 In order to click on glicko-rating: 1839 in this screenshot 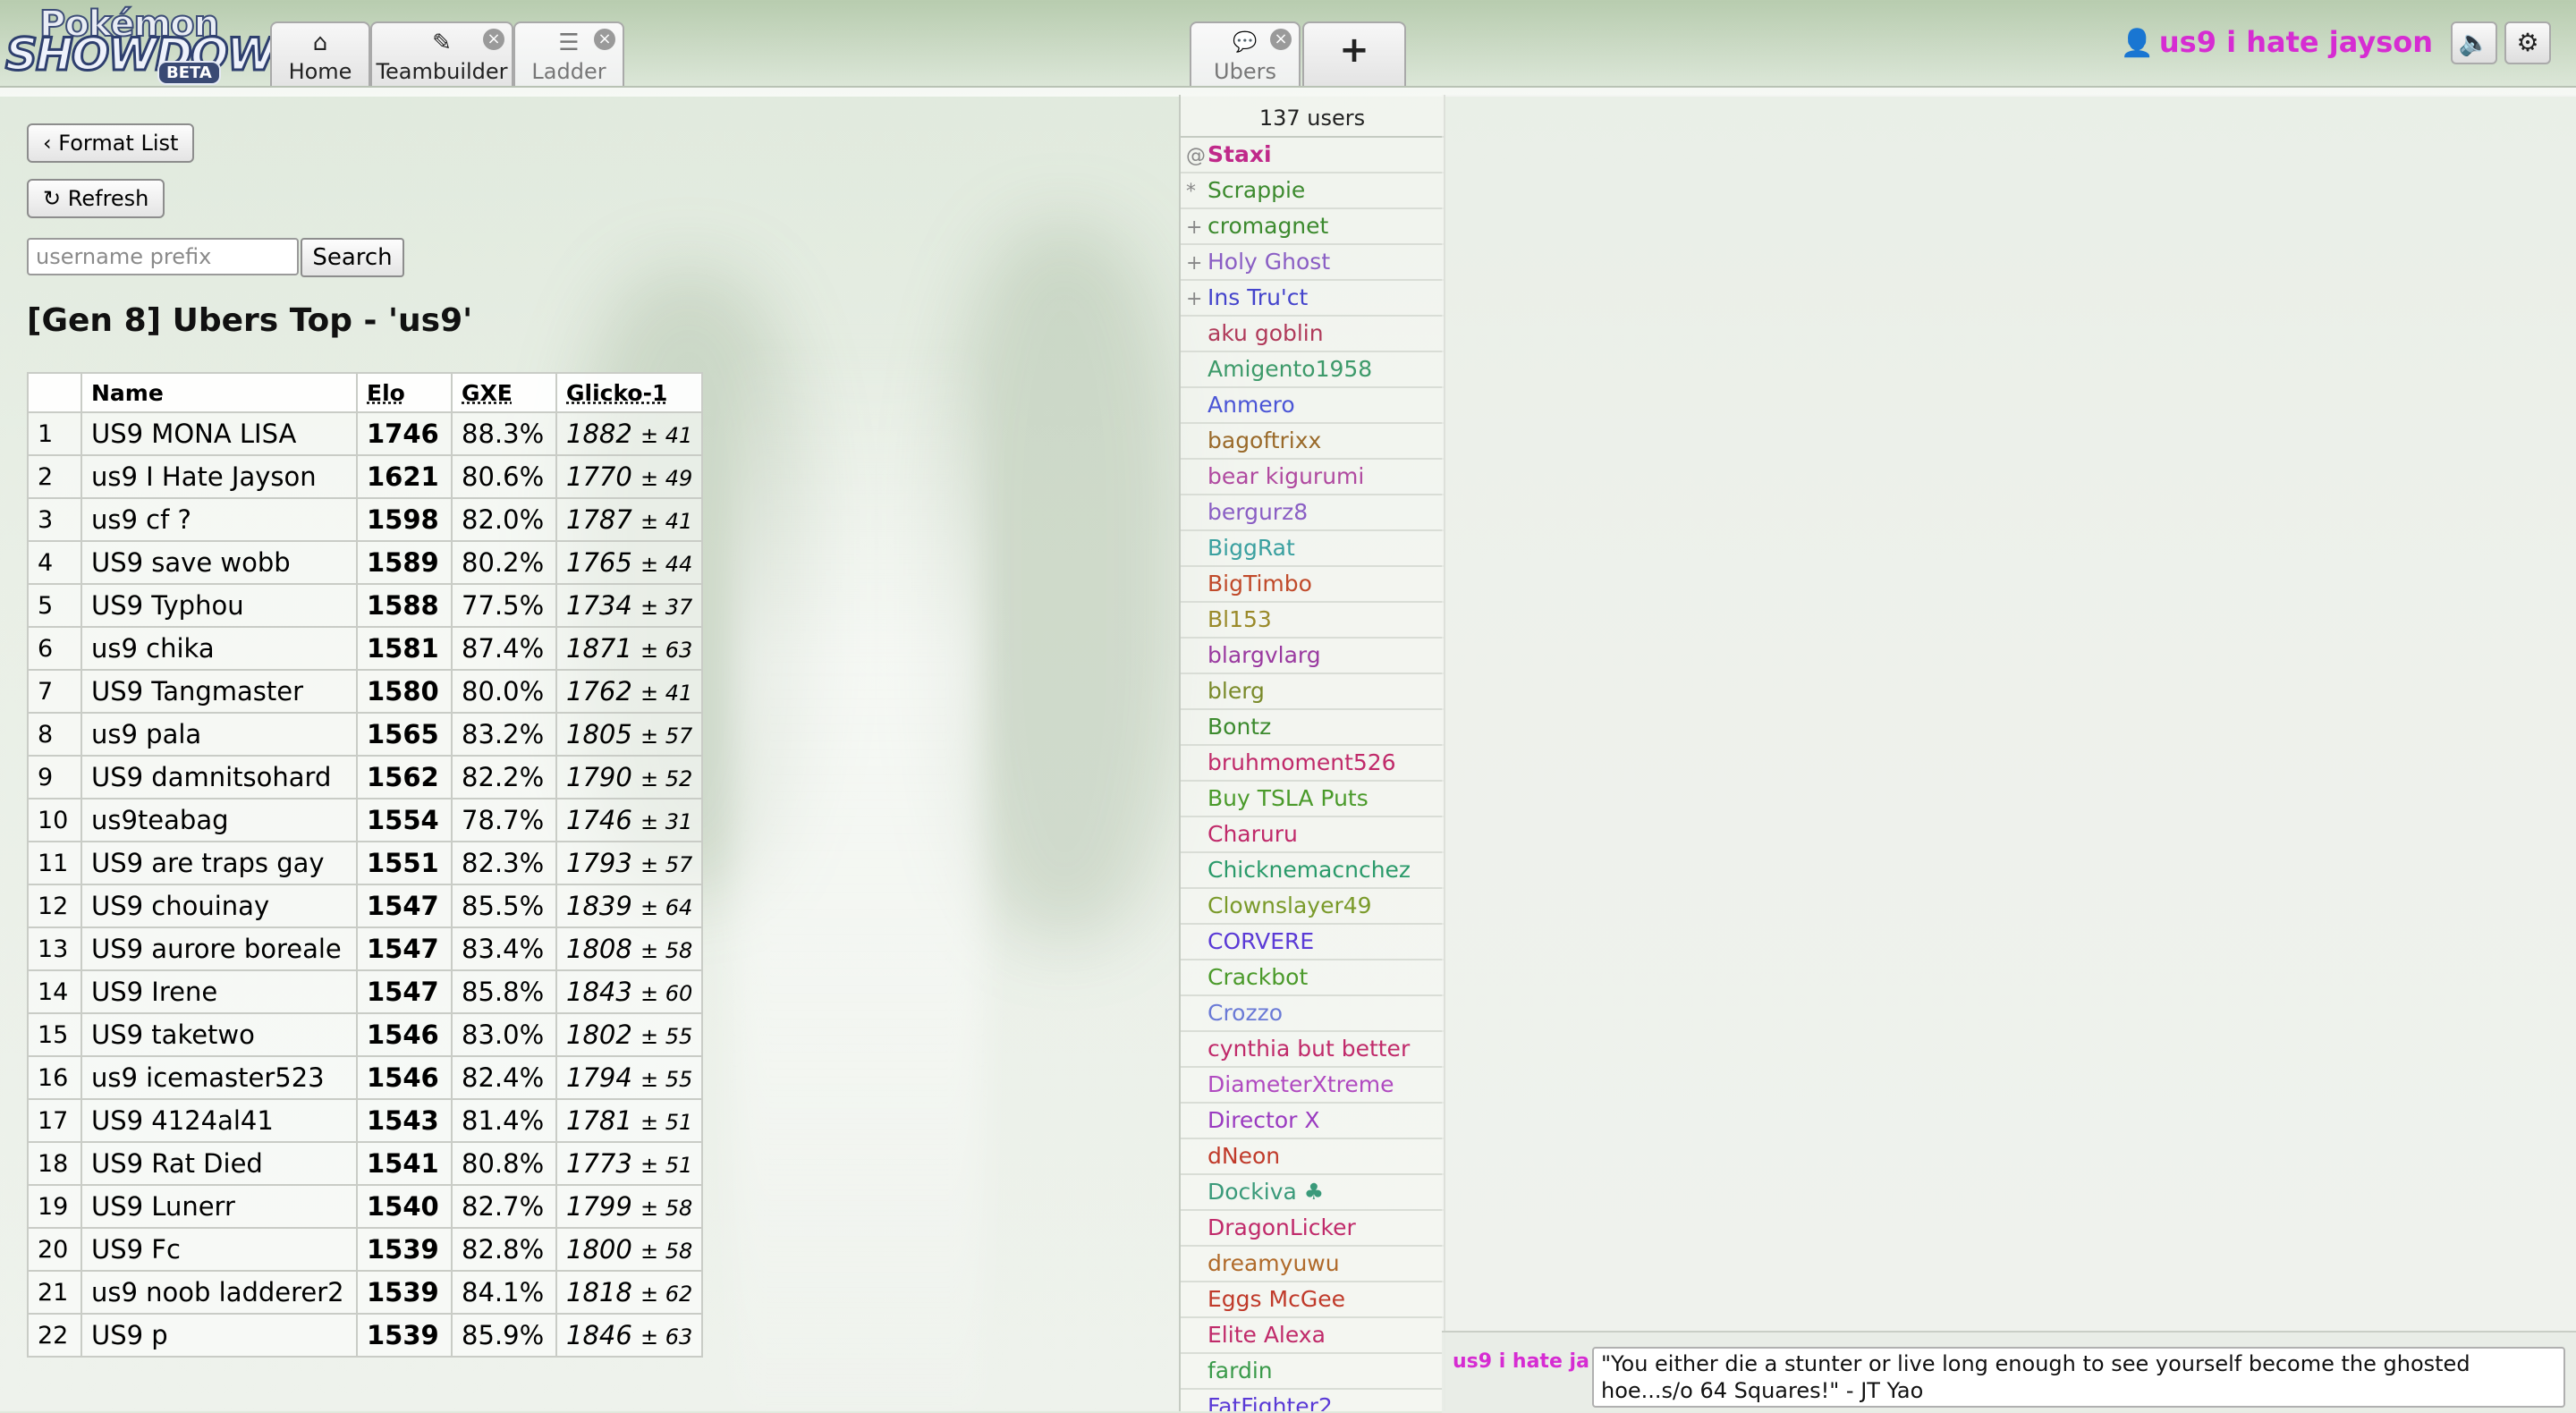, I will do `click(599, 906)`.